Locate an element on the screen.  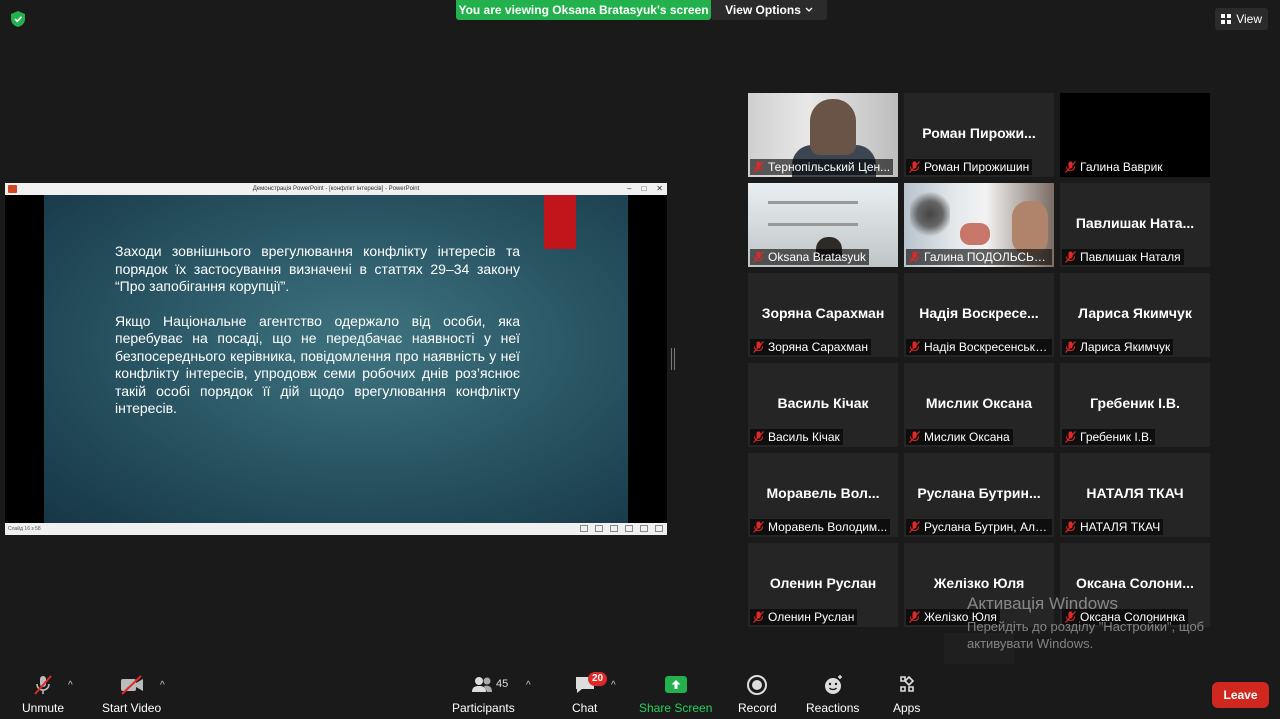
video-options-caret: ^ is located at coordinates (162, 685).